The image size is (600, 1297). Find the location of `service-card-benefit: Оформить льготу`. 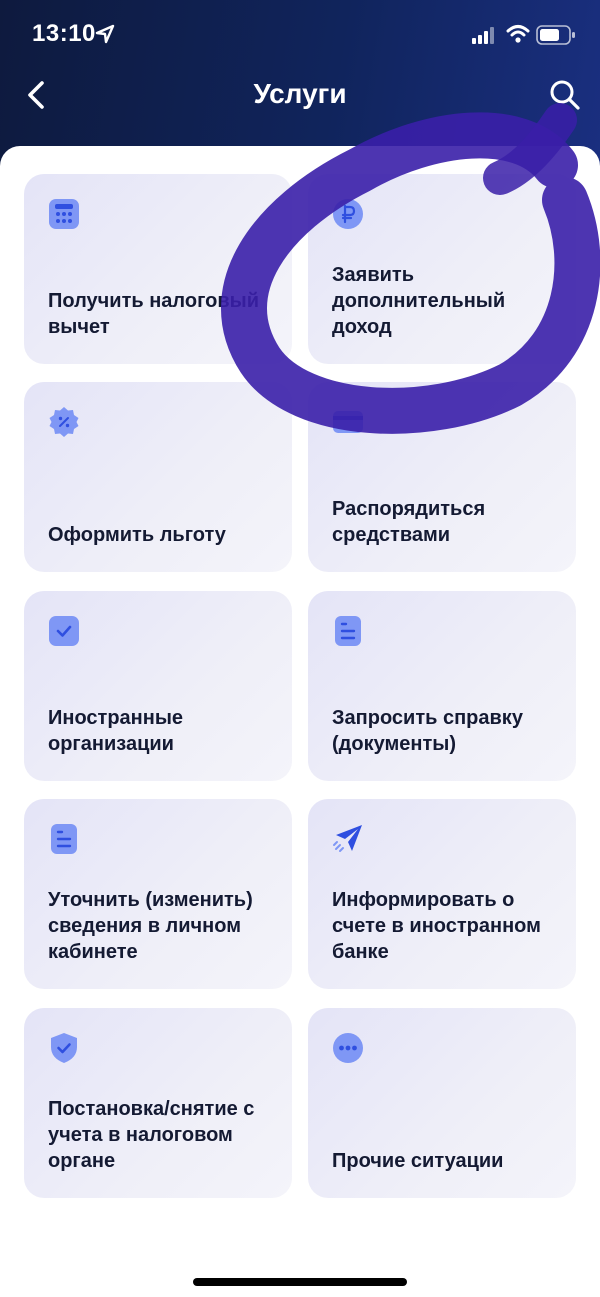

service-card-benefit: Оформить льготу is located at coordinates (158, 477).